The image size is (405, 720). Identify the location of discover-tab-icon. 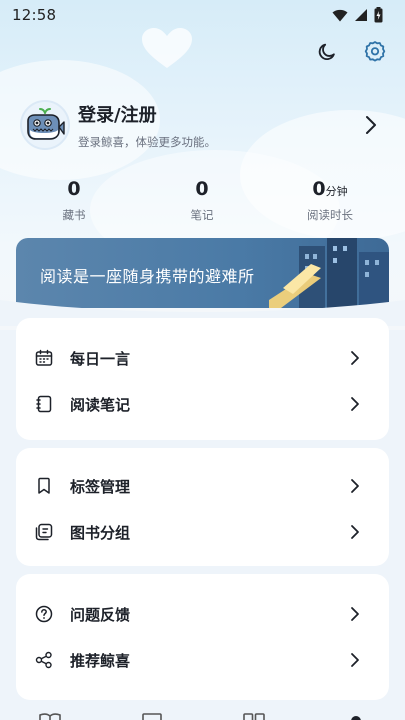
(254, 715).